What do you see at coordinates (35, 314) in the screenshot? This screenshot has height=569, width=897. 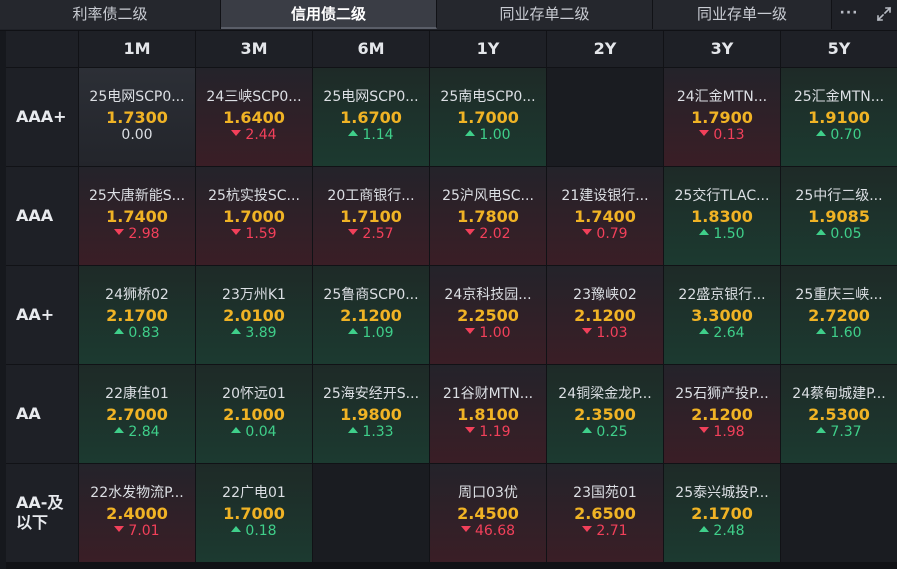 I see `row-label-text: AA+` at bounding box center [35, 314].